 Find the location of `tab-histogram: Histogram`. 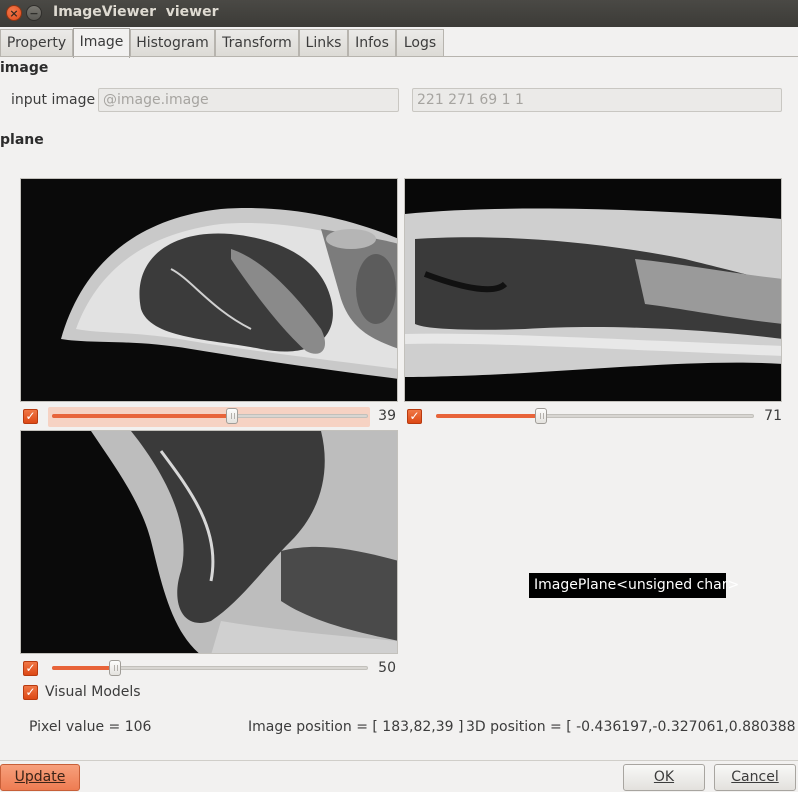

tab-histogram: Histogram is located at coordinates (172, 43).